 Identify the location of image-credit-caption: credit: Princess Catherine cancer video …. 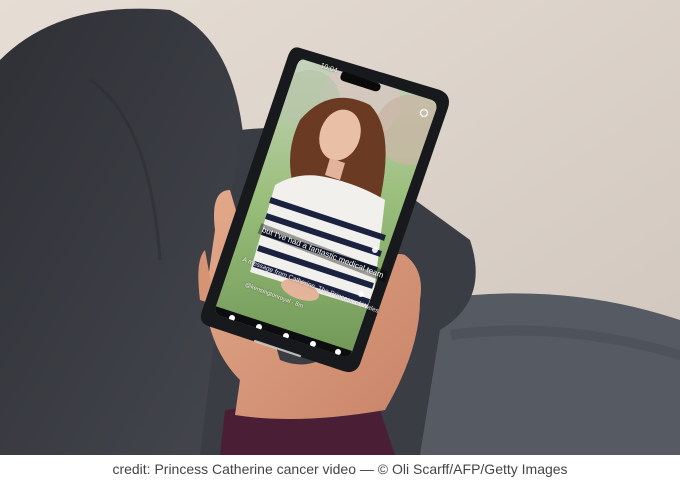
(340, 469).